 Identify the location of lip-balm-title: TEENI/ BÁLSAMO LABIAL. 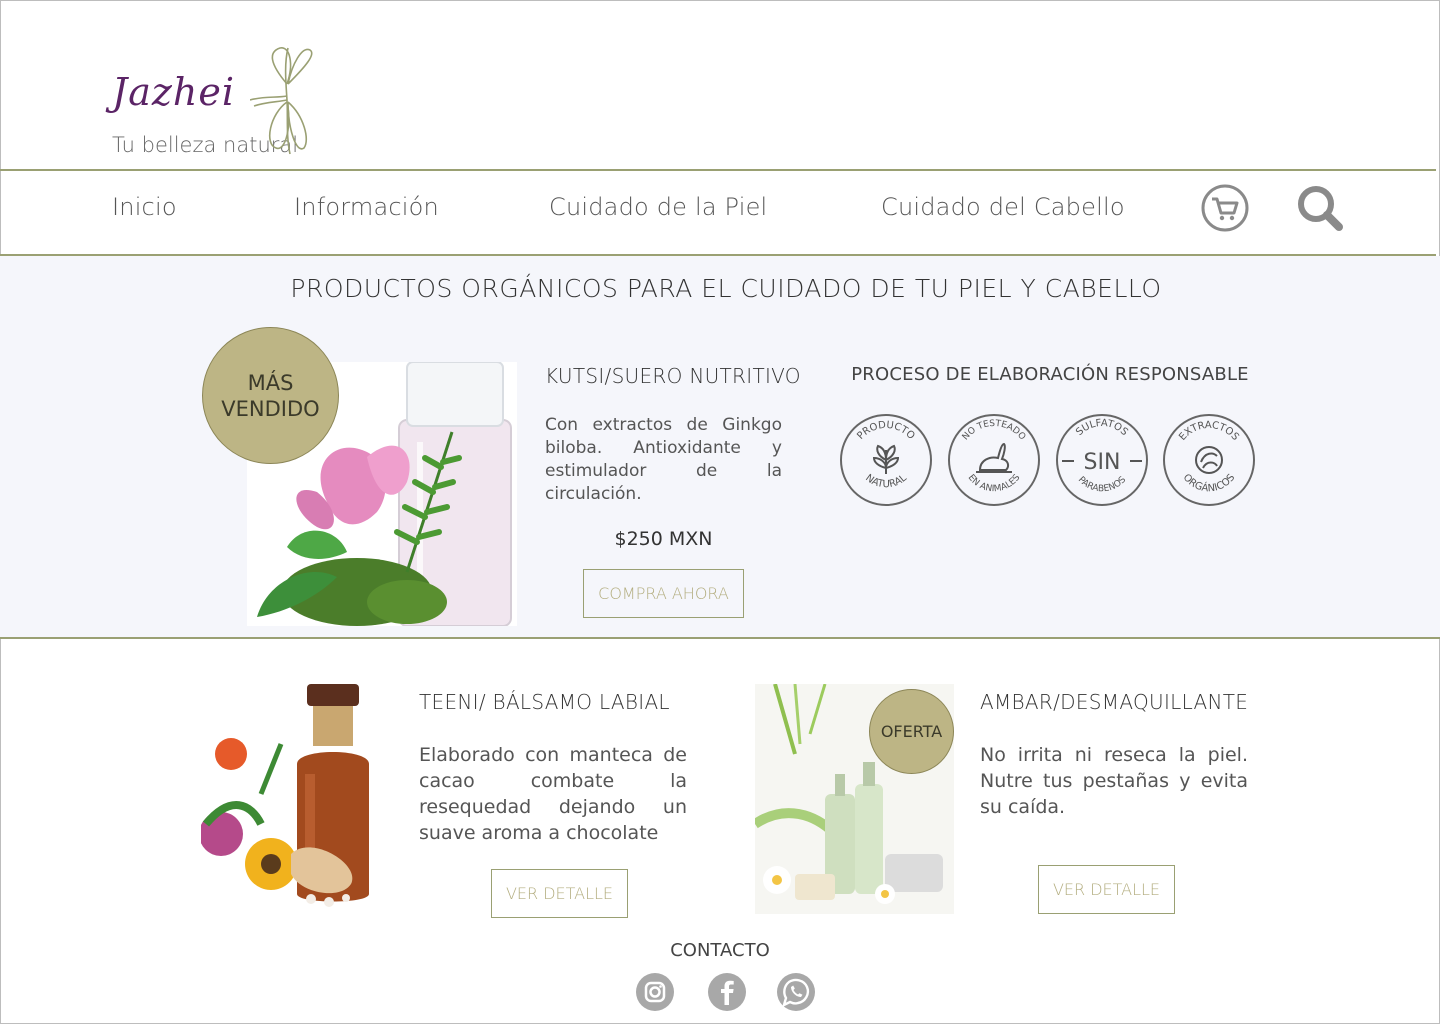
(544, 702).